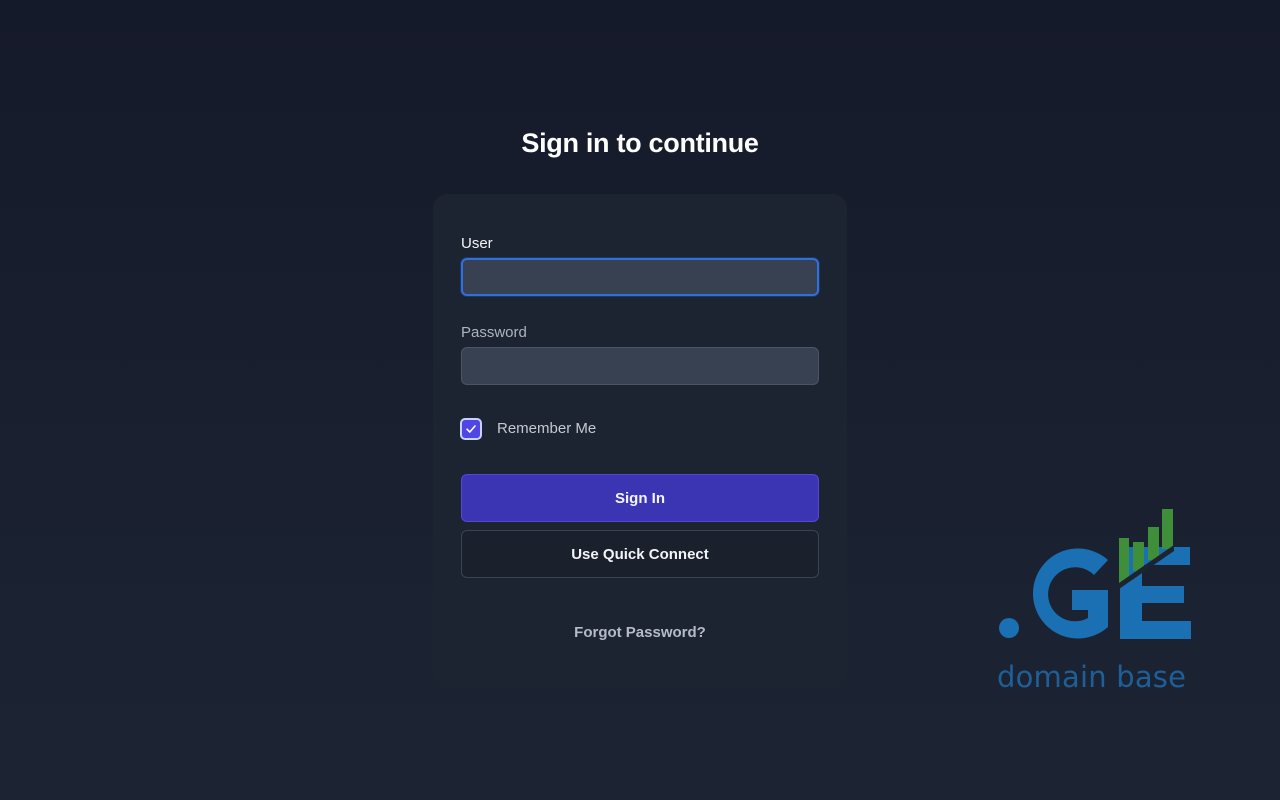 The image size is (1280, 800). I want to click on checkmark-icon, so click(471, 429).